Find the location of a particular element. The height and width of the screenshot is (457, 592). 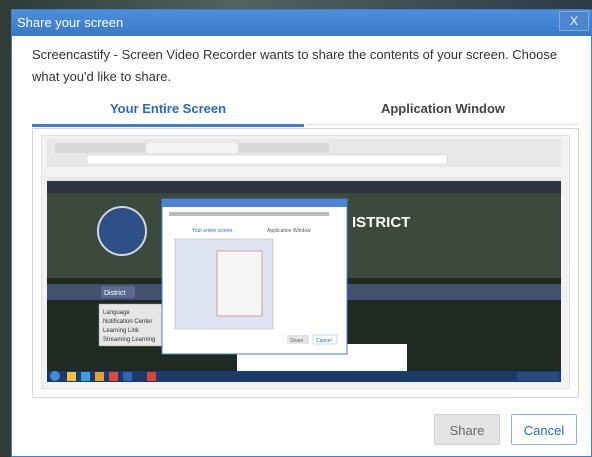

site-menu-item: Notification Center is located at coordinates (127, 322).